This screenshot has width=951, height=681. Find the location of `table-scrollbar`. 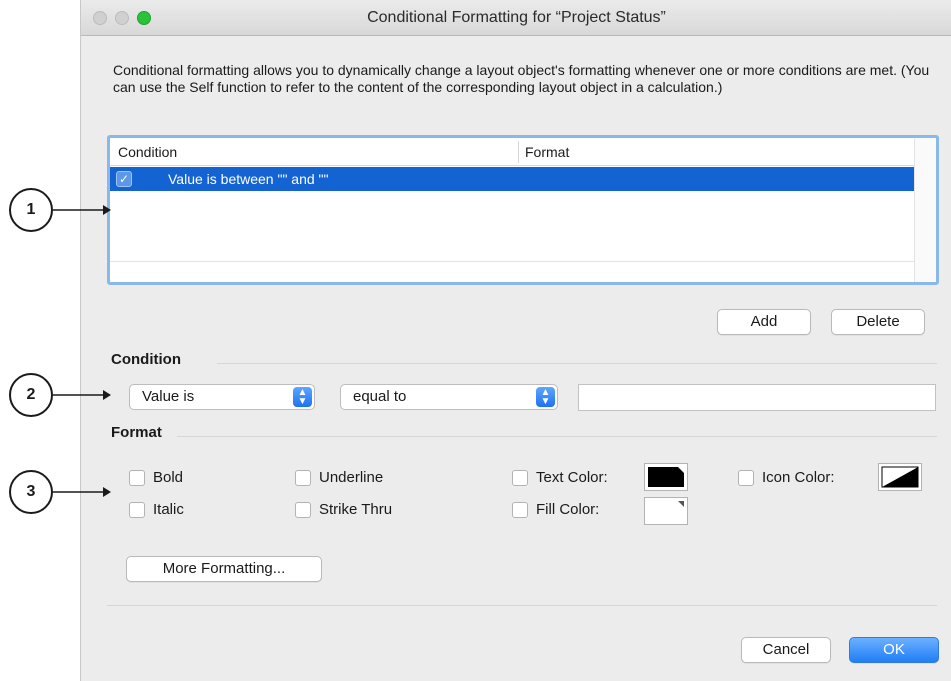

table-scrollbar is located at coordinates (925, 210).